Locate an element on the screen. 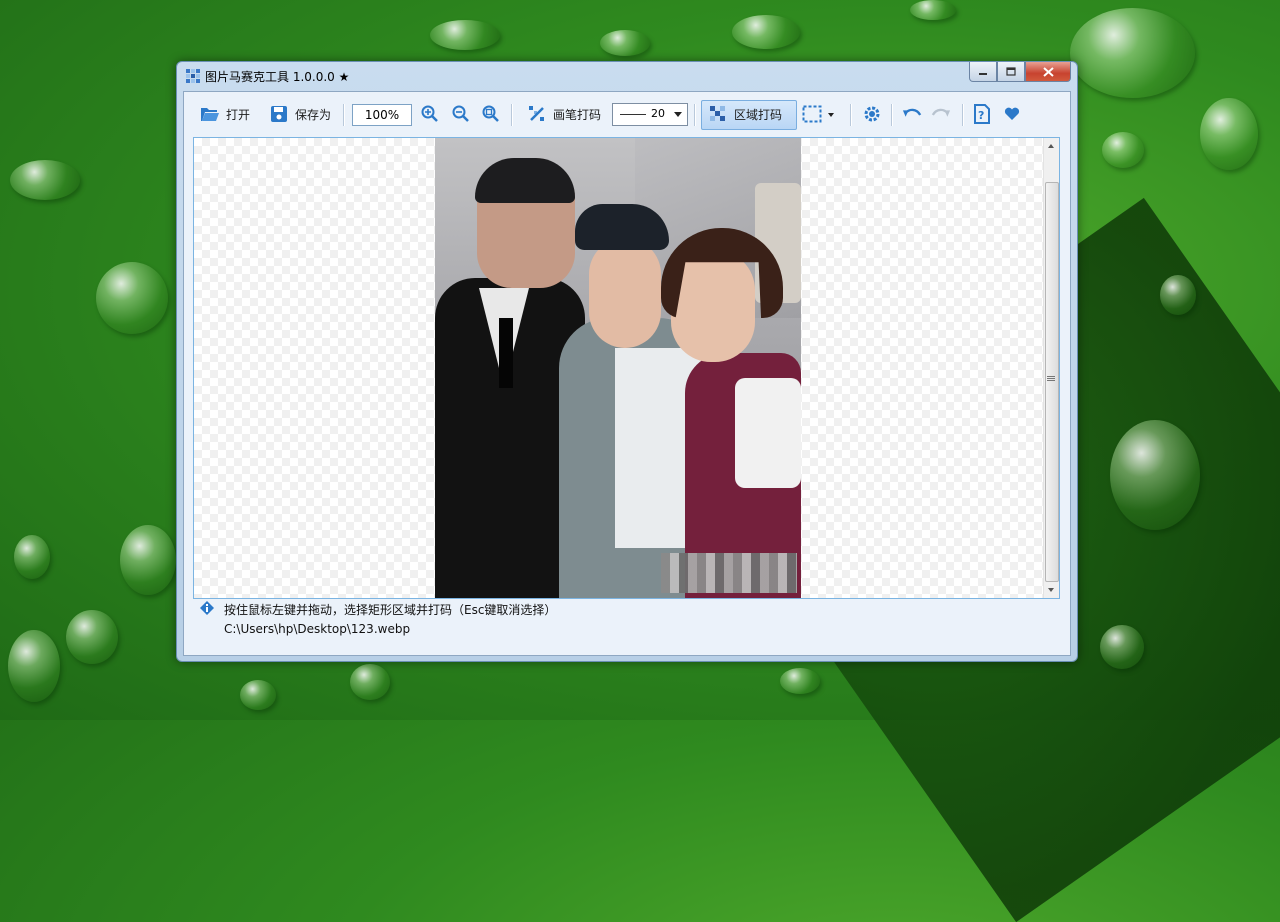 The height and width of the screenshot is (922, 1280). open-button: 打开 is located at coordinates (225, 114).